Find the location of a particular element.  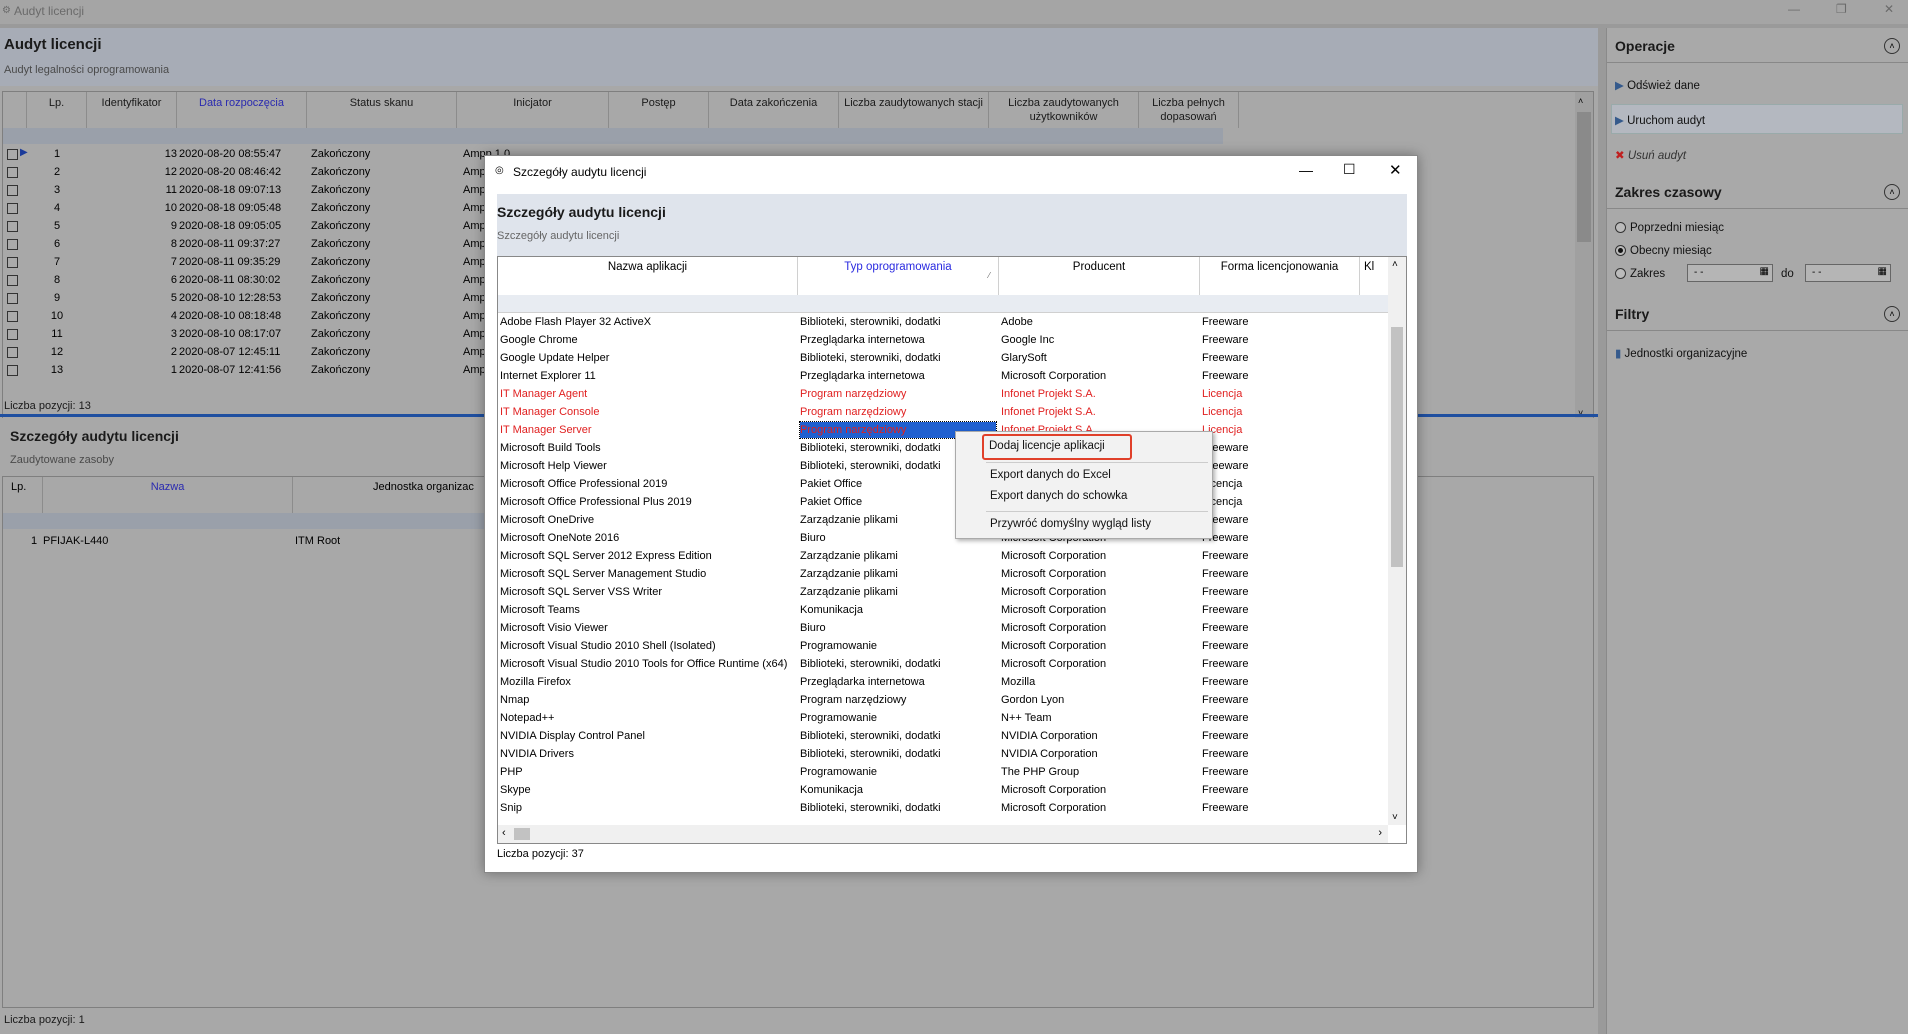

scroll-right-icon: › is located at coordinates (1380, 833).